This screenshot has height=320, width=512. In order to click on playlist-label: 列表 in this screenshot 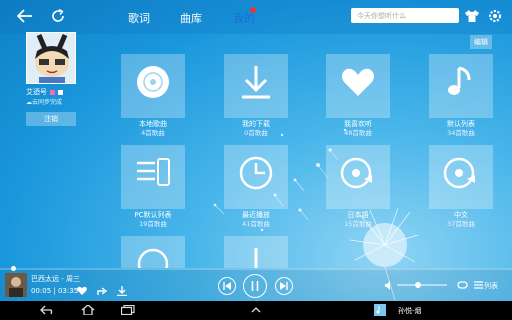, I will do `click(491, 286)`.